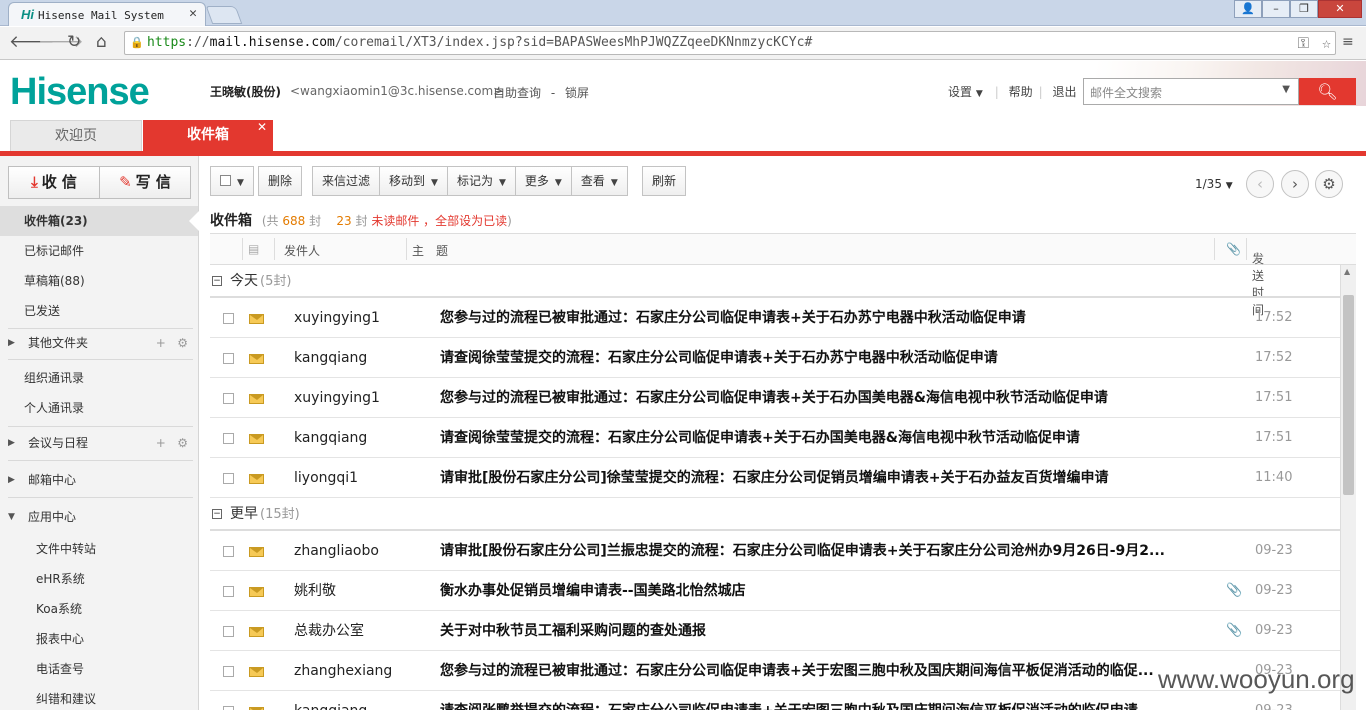  Describe the element at coordinates (827, 591) in the screenshot. I see `mail-subject: 衡水办事处促销员增编申请表--国美路北怡然城店` at that location.